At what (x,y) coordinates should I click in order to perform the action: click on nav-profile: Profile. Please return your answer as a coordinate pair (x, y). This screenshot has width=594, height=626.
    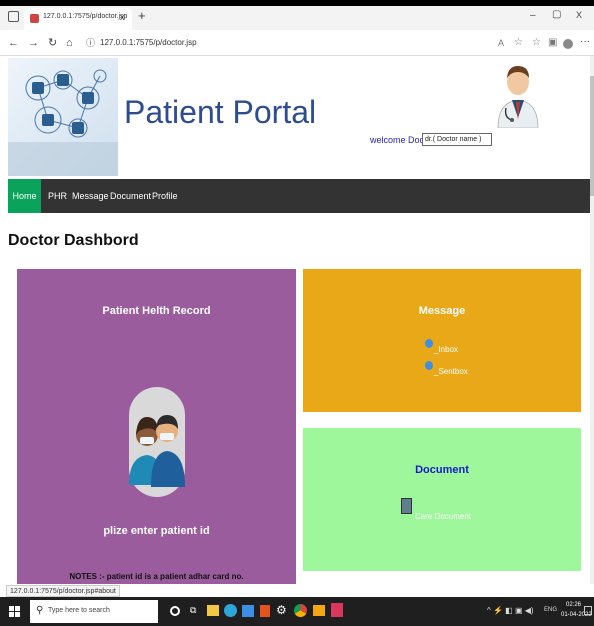
    Looking at the image, I should click on (165, 196).